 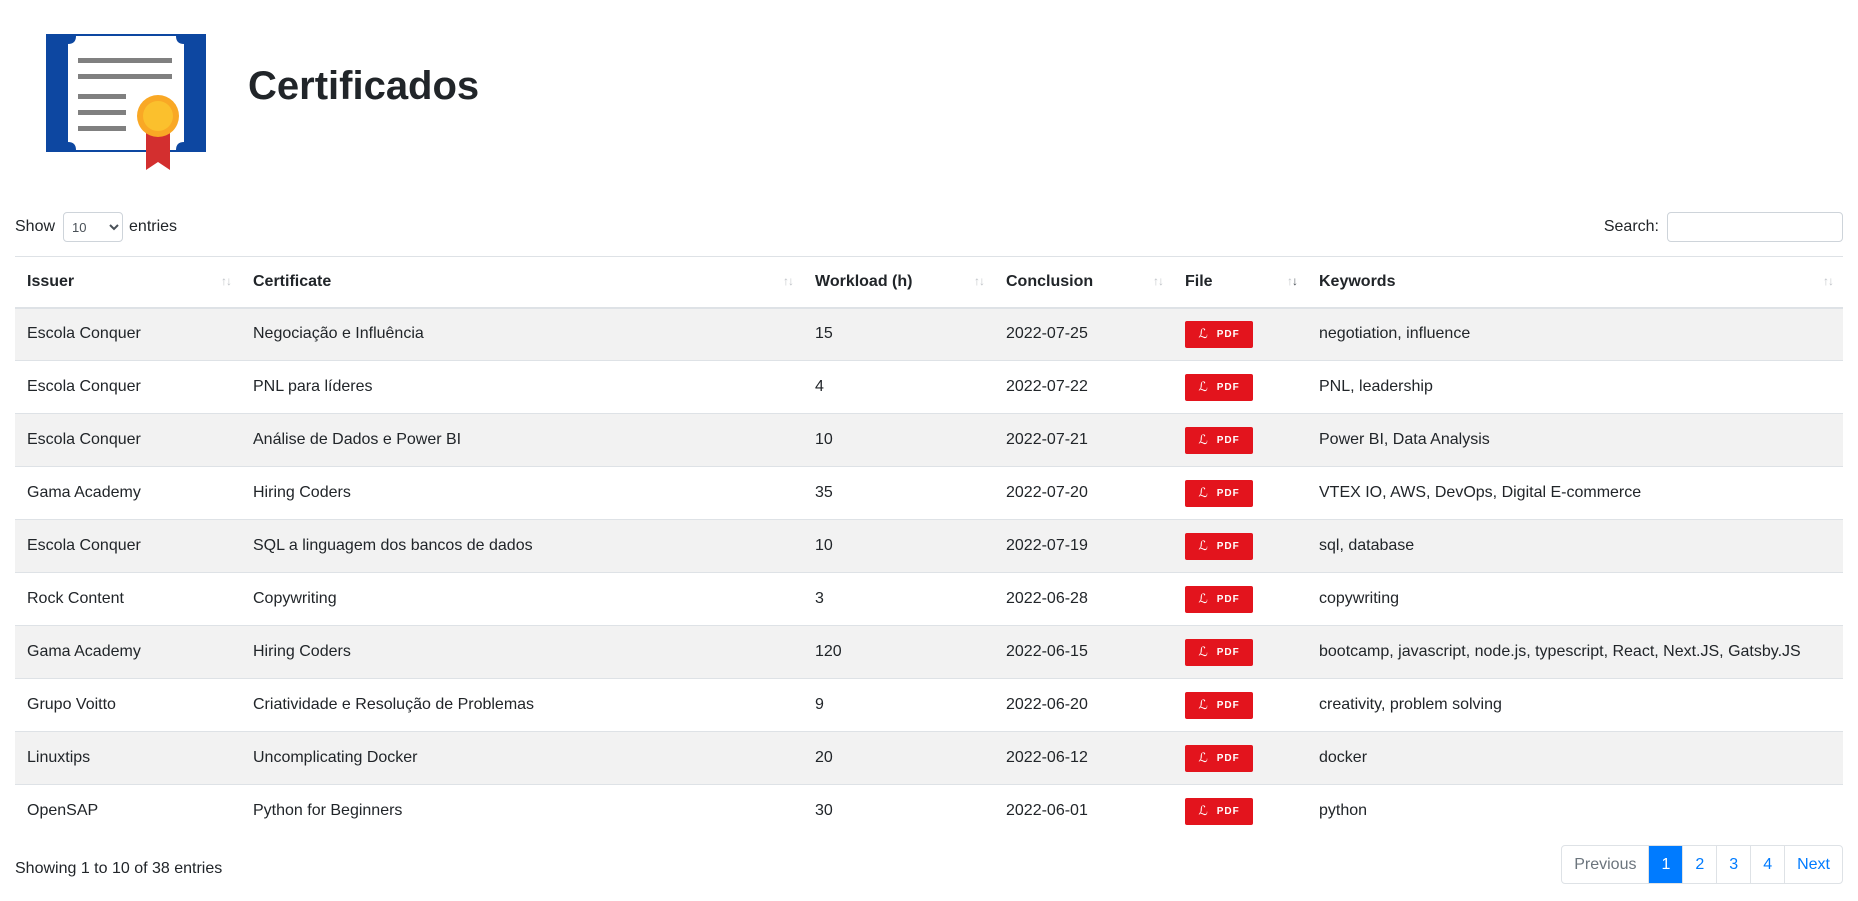 I want to click on certificate-cell: Uncomplicating Docker, so click(x=522, y=758).